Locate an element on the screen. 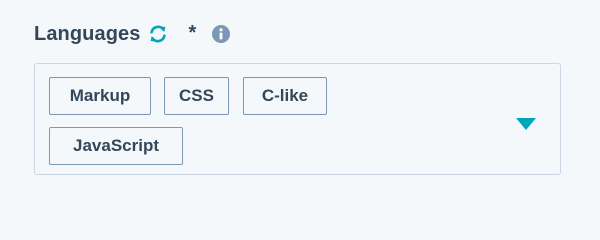  info-icon is located at coordinates (221, 34).